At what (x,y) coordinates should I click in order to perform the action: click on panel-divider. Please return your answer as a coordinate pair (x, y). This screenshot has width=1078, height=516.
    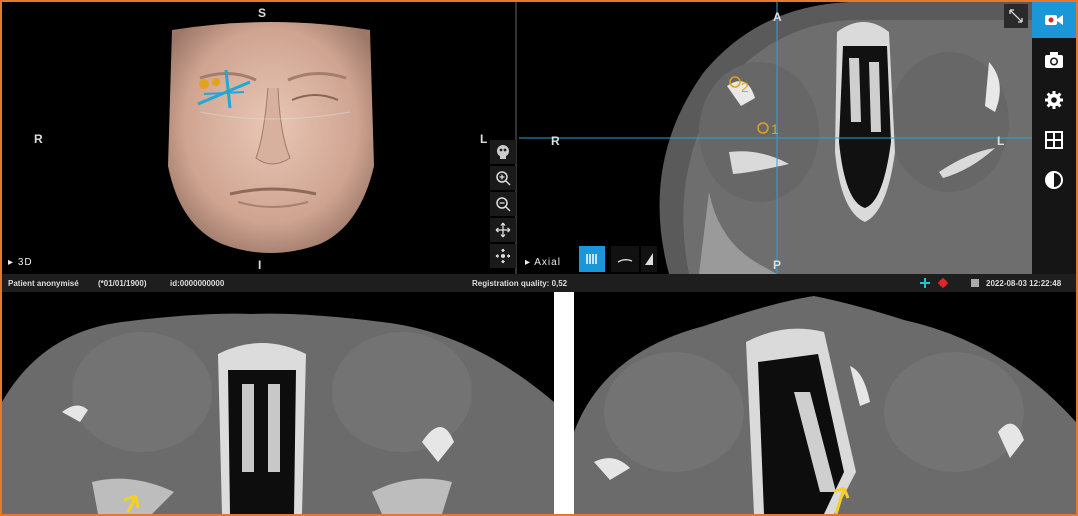
    Looking at the image, I should click on (564, 403).